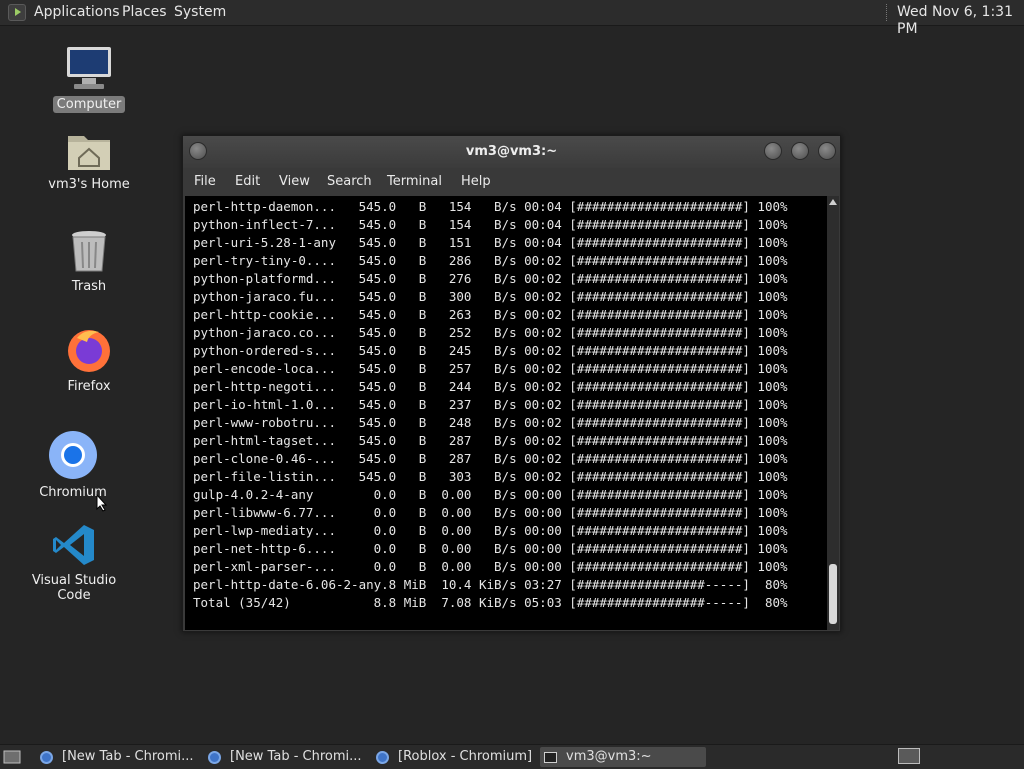 The width and height of the screenshot is (1024, 769). Describe the element at coordinates (247, 182) in the screenshot. I see `menu-edit: Edit` at that location.